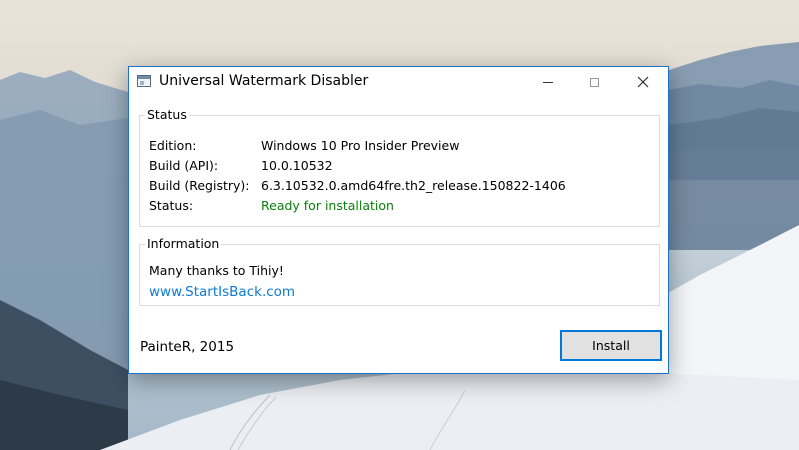 Image resolution: width=799 pixels, height=450 pixels. I want to click on maximize-button, so click(594, 82).